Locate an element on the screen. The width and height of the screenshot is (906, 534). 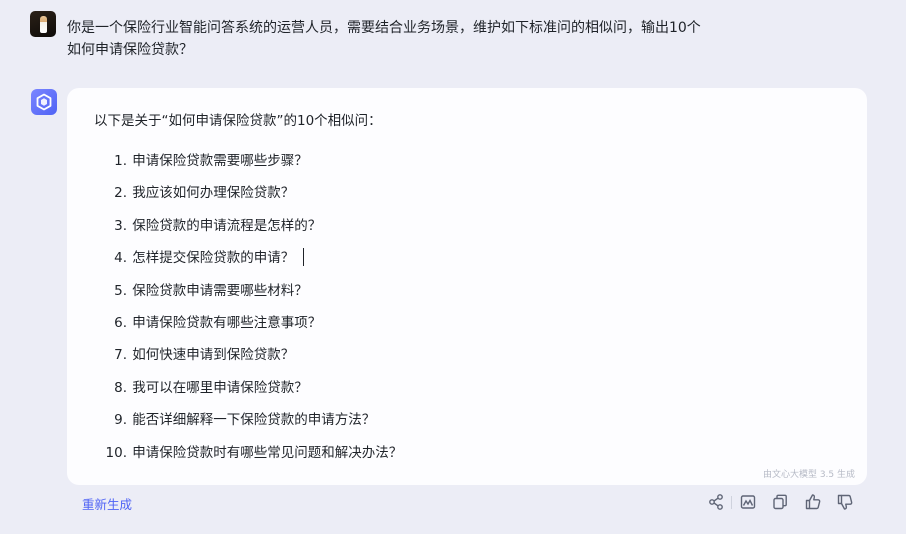
list-item-number: 4. is located at coordinates (120, 258).